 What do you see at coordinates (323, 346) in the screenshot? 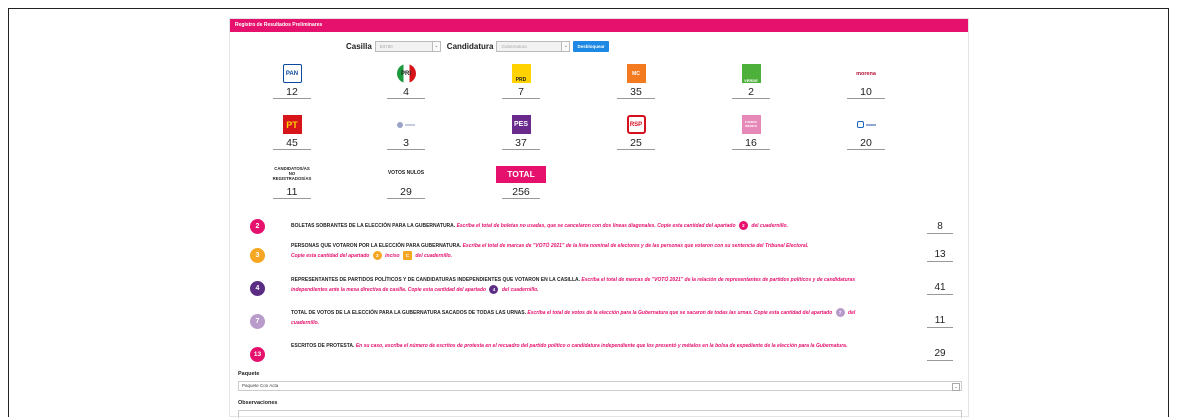
I see `question-title: ESCRITOS DE PROTESTA.` at bounding box center [323, 346].